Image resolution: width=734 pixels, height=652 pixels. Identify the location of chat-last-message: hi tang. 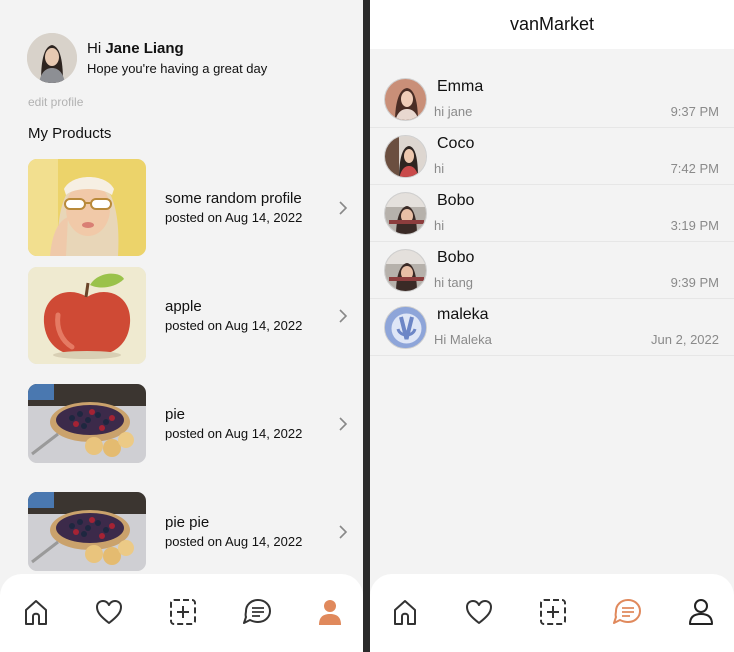
(454, 282).